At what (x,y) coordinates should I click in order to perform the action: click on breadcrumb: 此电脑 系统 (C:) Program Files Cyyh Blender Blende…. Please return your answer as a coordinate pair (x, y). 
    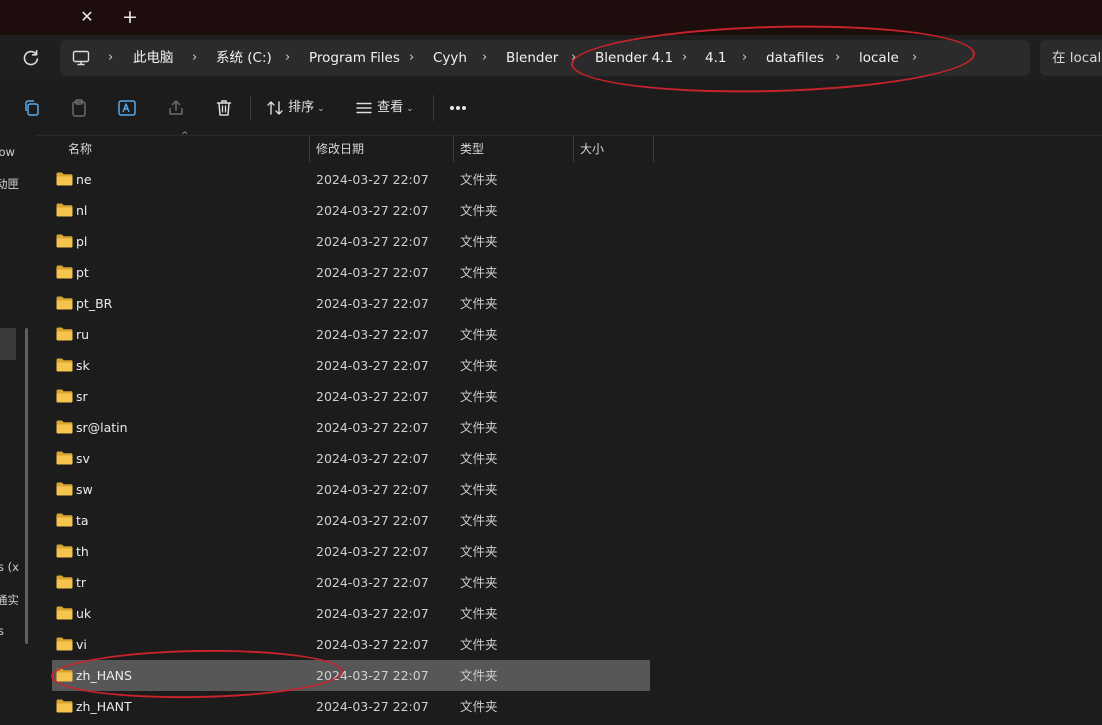
    Looking at the image, I should click on (545, 58).